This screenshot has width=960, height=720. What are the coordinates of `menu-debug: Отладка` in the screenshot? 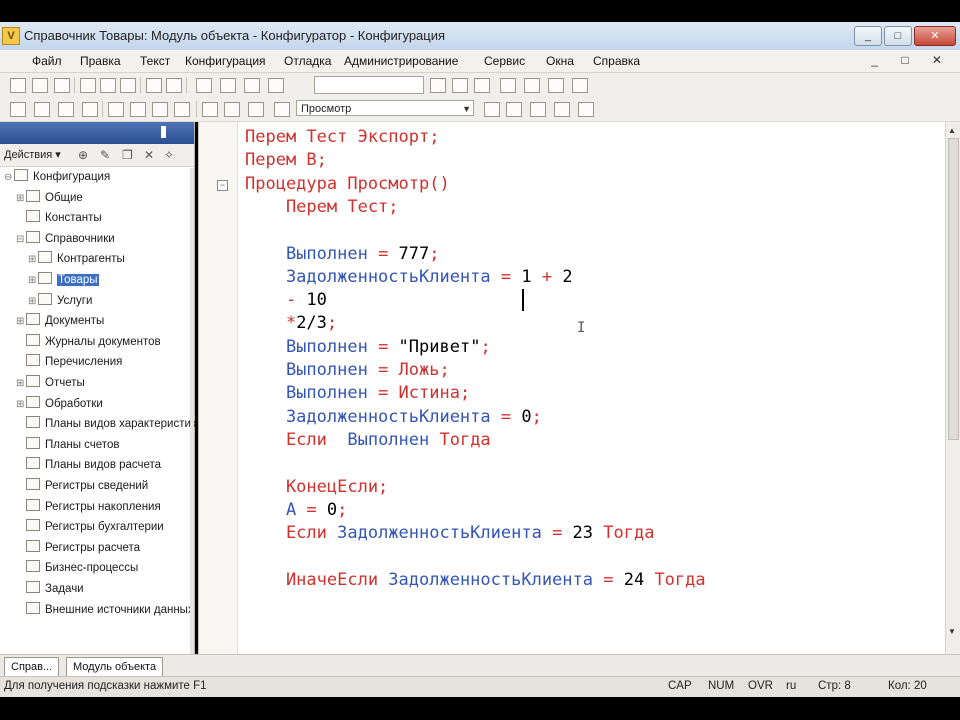 It's located at (307, 61).